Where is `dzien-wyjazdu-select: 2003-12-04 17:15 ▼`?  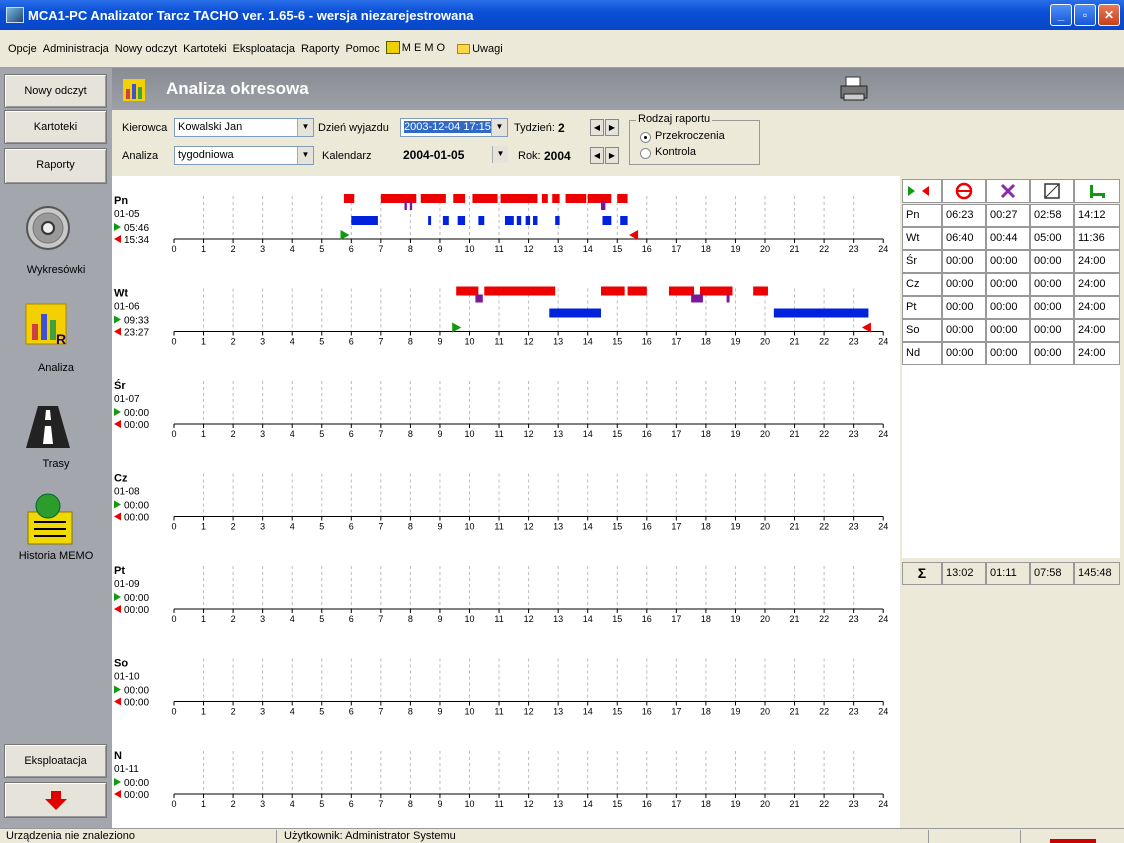
dzien-wyjazdu-select: 2003-12-04 17:15 ▼ is located at coordinates (454, 127).